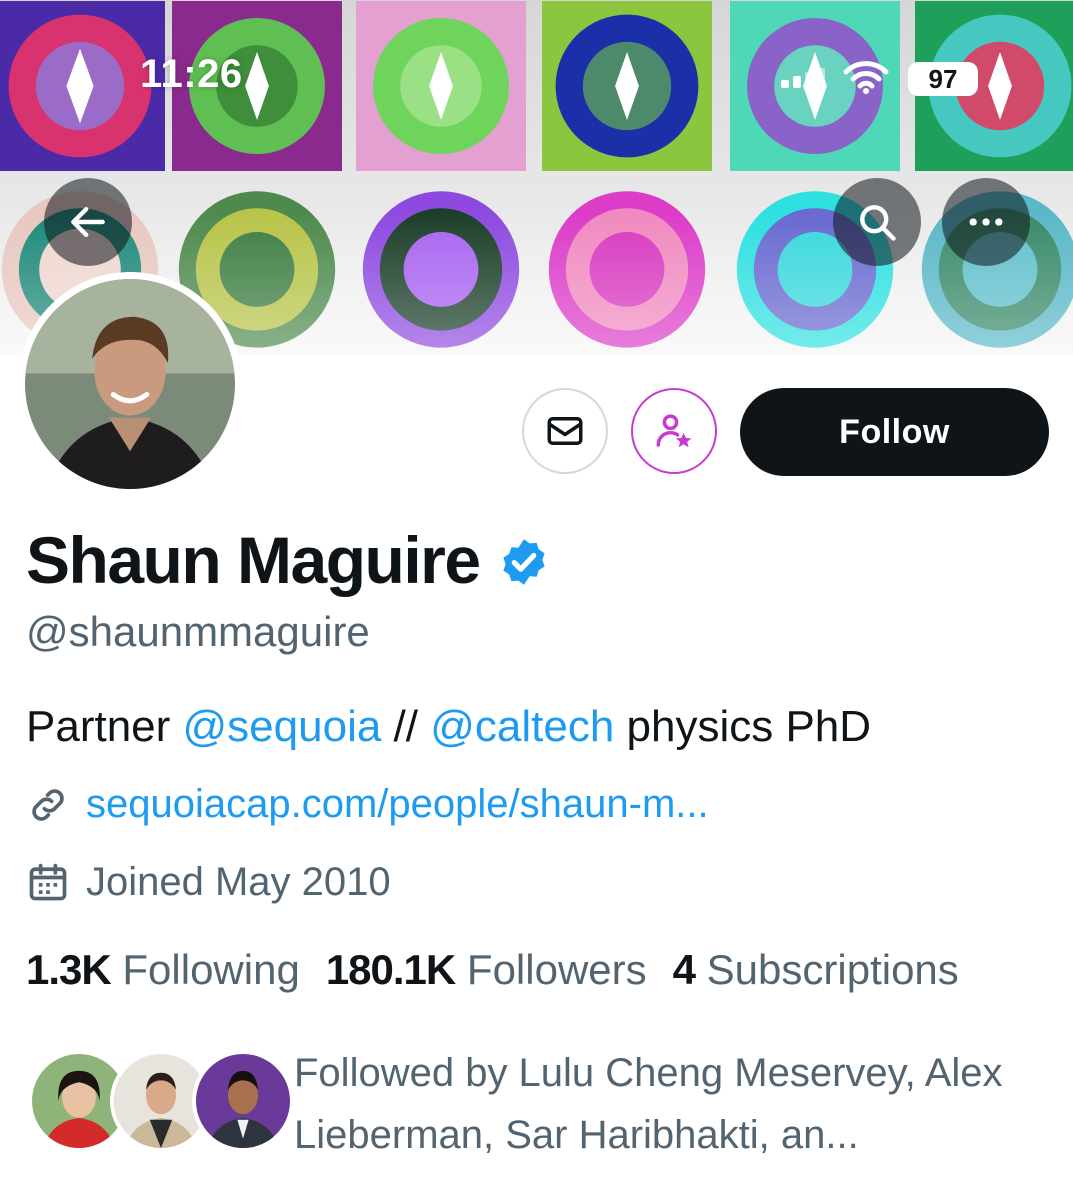 The width and height of the screenshot is (1073, 1200). I want to click on mention-link: @sequoia, so click(282, 726).